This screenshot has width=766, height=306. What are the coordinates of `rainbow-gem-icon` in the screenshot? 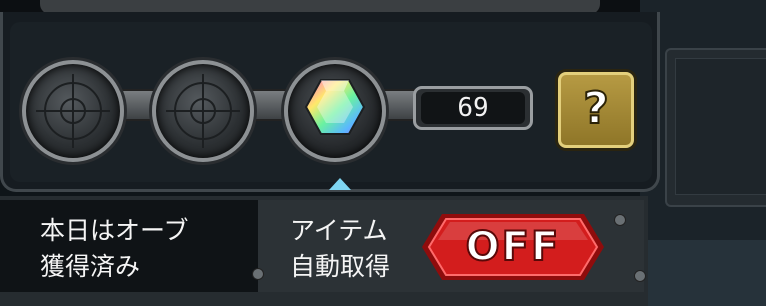 It's located at (335, 107).